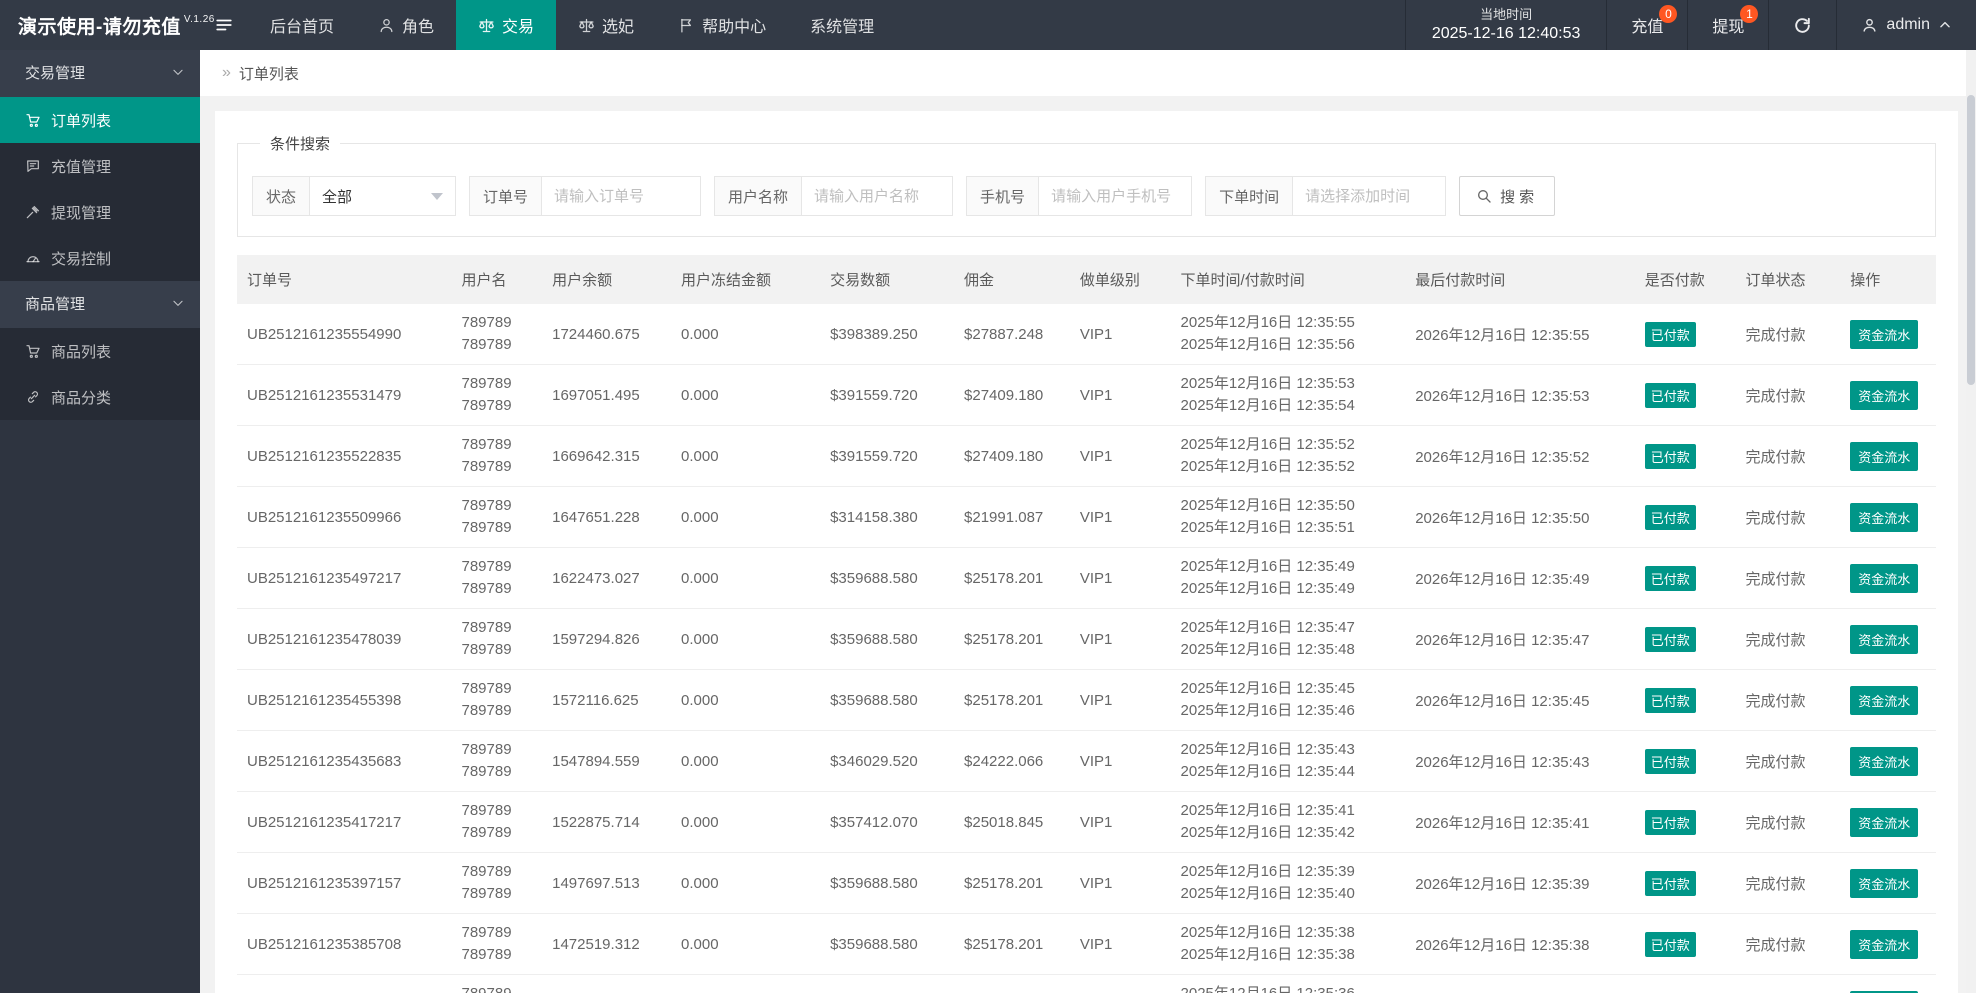 The image size is (1976, 993). I want to click on nav-tab-label: 交易, so click(518, 27).